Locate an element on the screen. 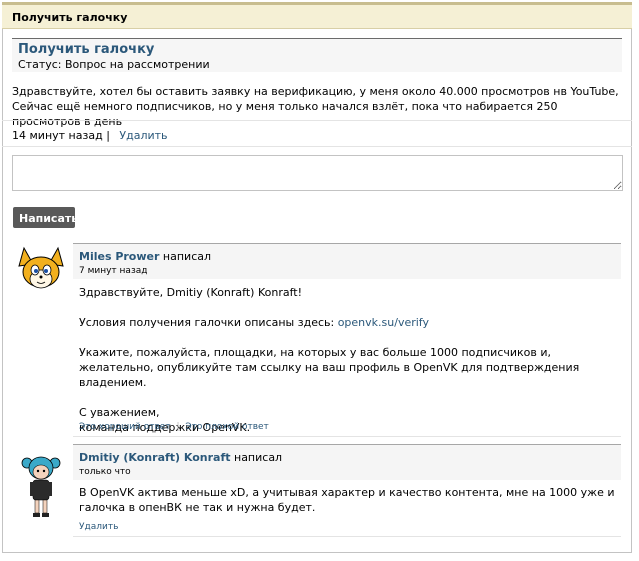 This screenshot has width=639, height=561. ticket-title: Получить галочку is located at coordinates (86, 49).